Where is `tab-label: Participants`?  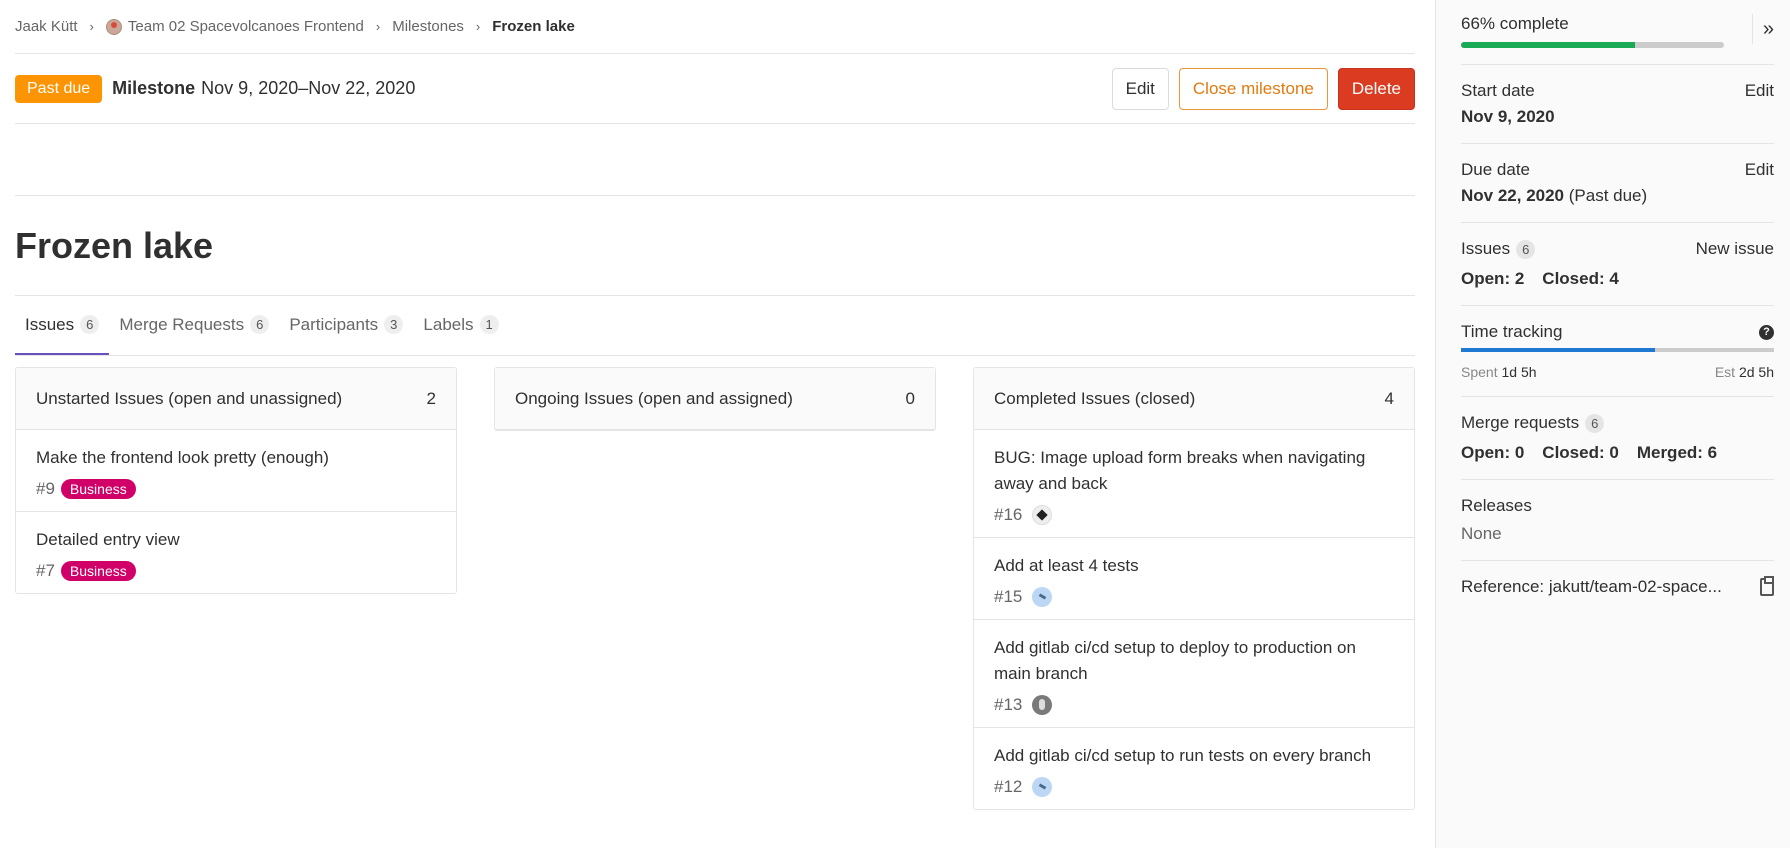
tab-label: Participants is located at coordinates (334, 324).